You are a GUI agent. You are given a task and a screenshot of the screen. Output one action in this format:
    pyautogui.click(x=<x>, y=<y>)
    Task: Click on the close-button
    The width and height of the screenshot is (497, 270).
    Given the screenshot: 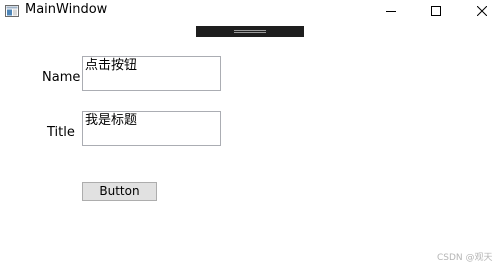 What is the action you would take?
    pyautogui.click(x=478, y=11)
    